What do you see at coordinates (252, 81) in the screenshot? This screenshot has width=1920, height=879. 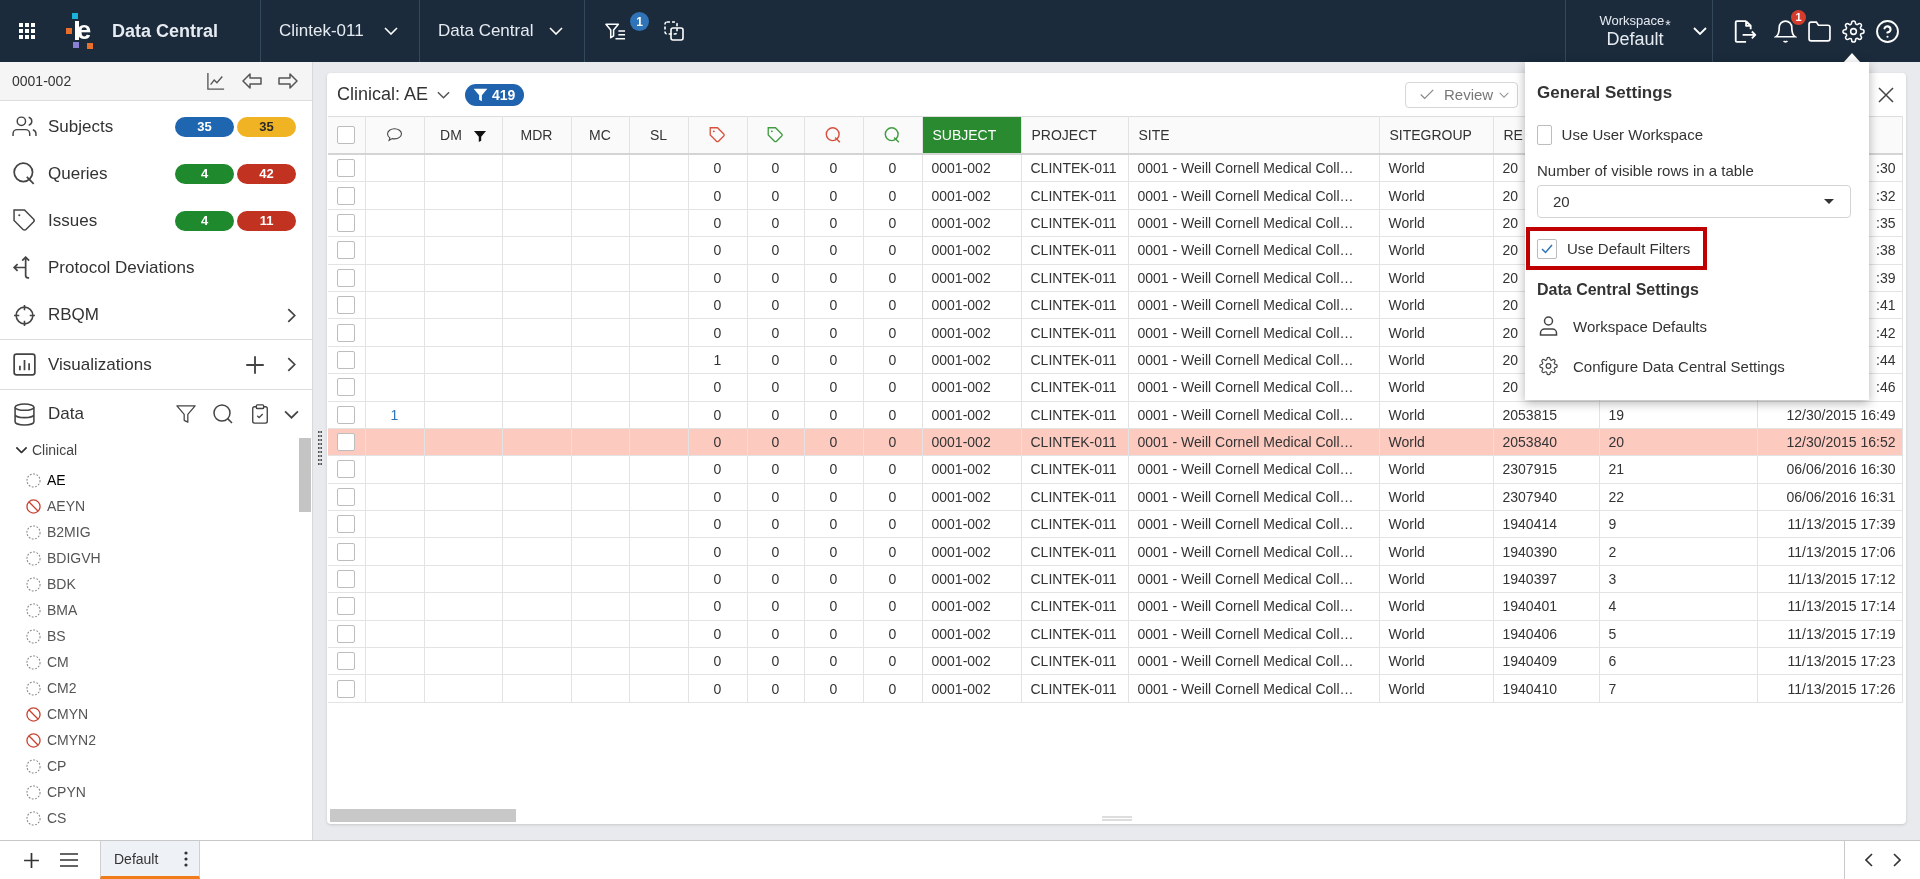 I see `back-arrow-icon` at bounding box center [252, 81].